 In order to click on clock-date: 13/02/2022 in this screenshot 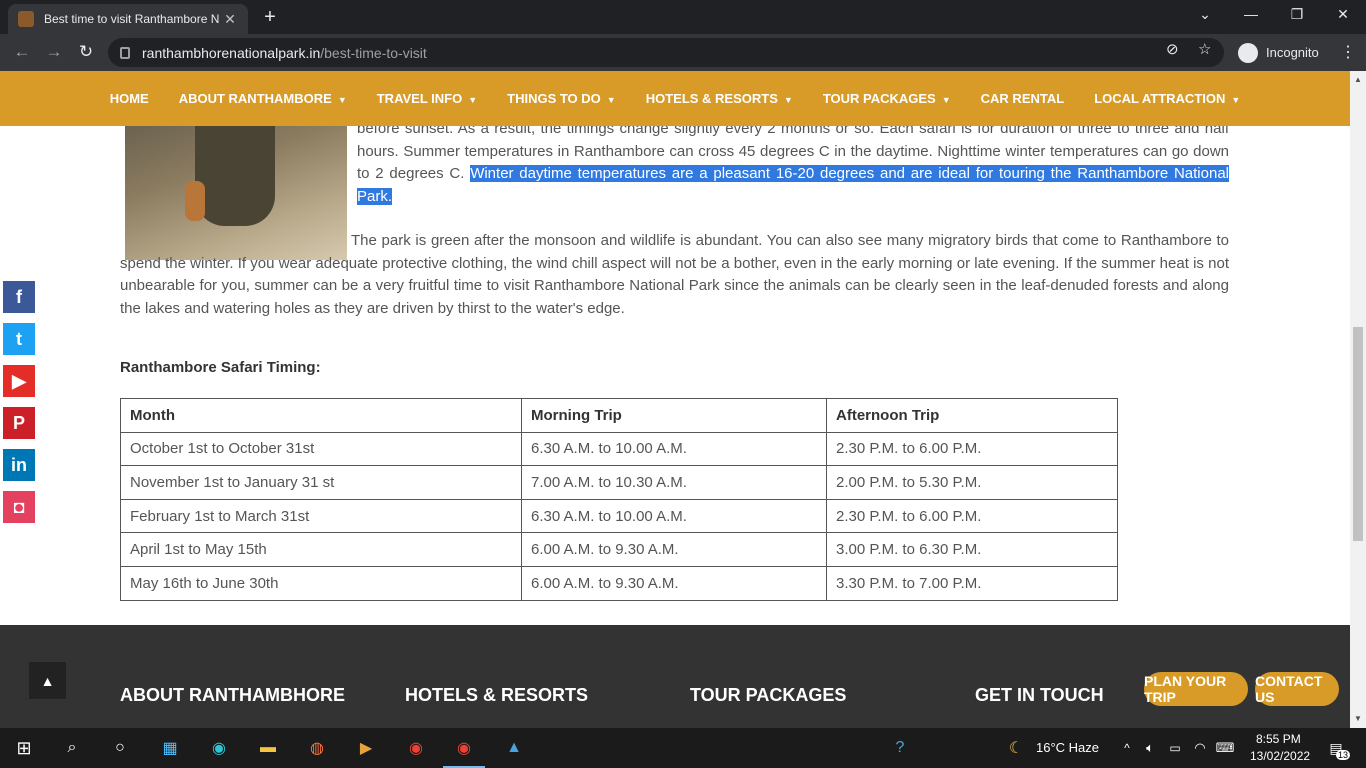, I will do `click(1280, 756)`.